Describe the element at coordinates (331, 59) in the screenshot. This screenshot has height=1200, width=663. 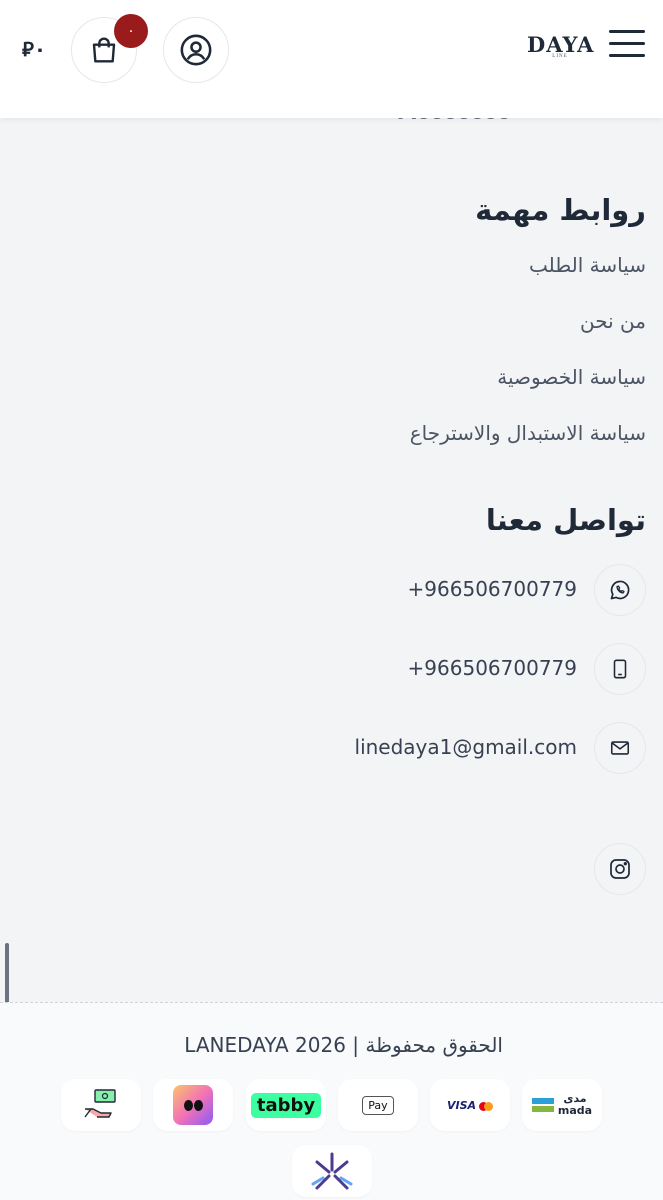
I see `site-header: DAYA LINE ٠ ⃁٠` at that location.